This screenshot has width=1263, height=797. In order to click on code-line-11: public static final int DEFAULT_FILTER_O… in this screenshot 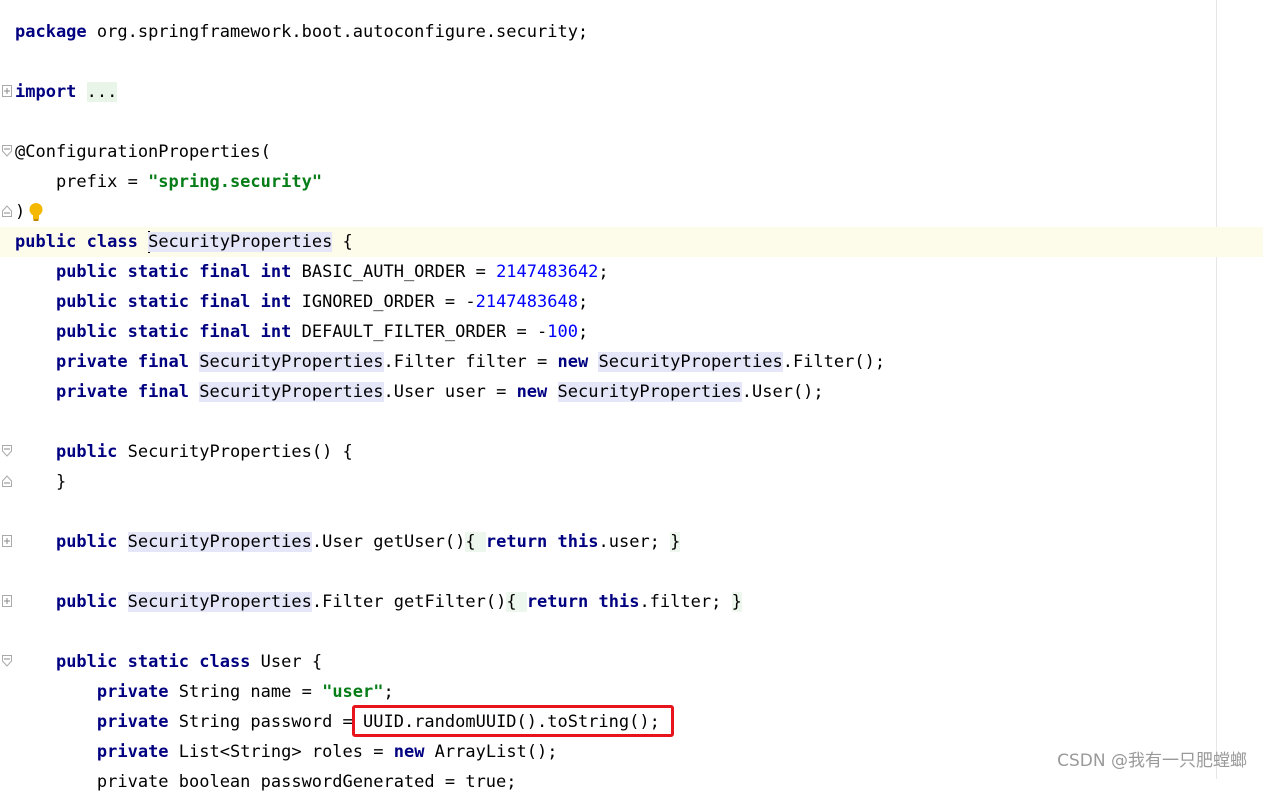, I will do `click(322, 332)`.